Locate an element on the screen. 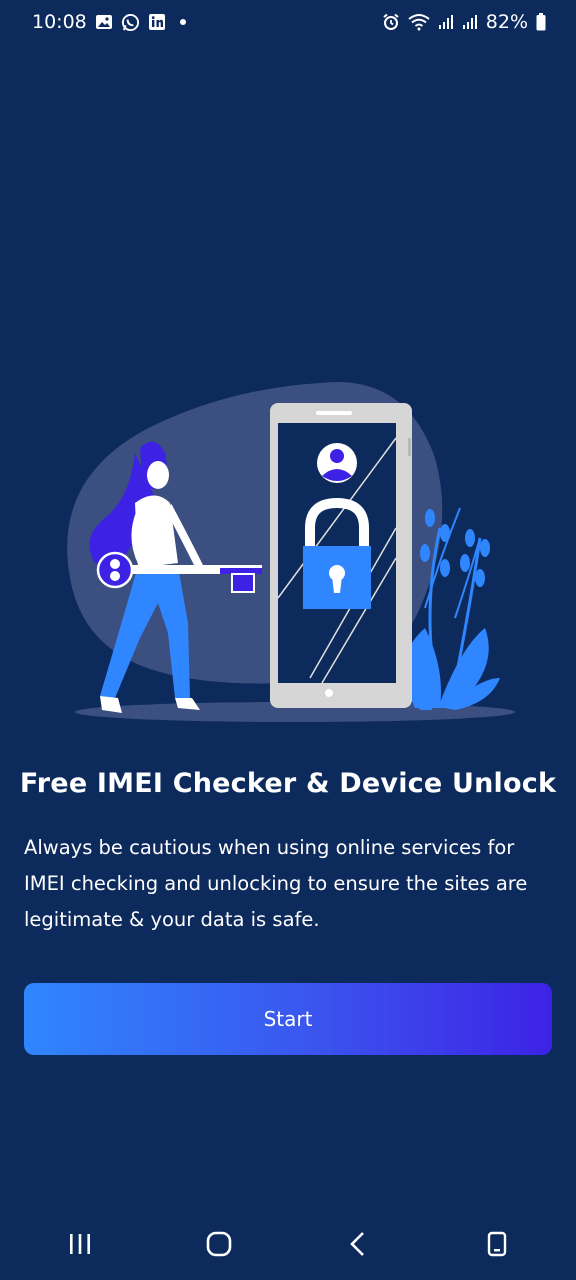  alarm-icon is located at coordinates (391, 22).